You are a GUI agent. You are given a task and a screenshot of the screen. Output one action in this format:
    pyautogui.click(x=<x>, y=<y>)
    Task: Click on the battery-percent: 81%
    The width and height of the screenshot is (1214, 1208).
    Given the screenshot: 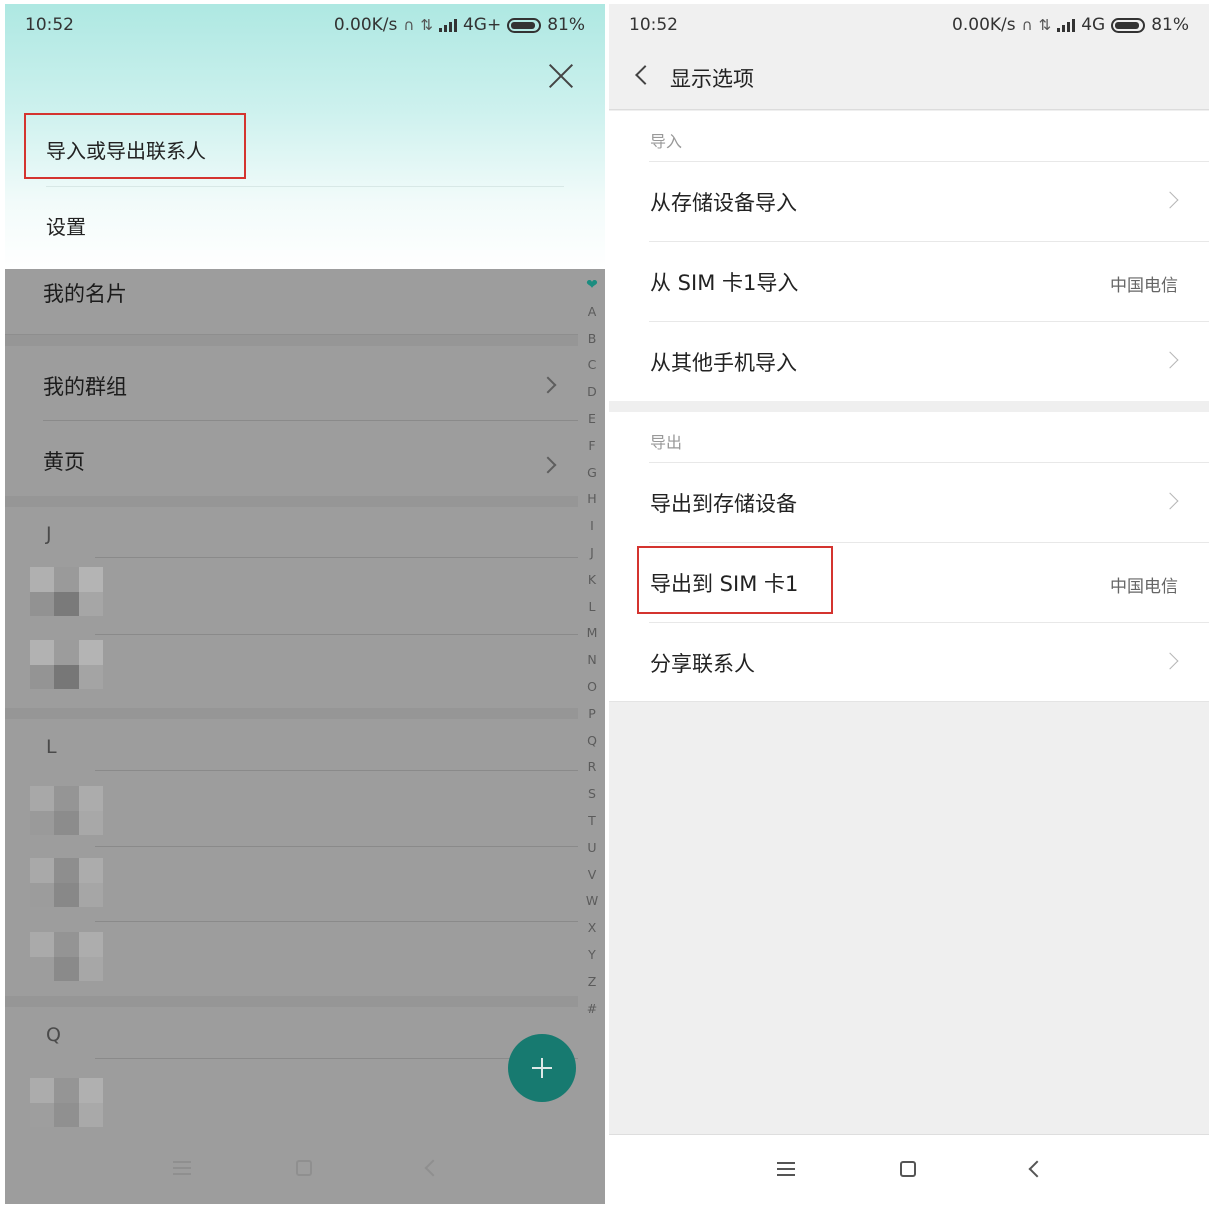 What is the action you would take?
    pyautogui.click(x=1170, y=25)
    